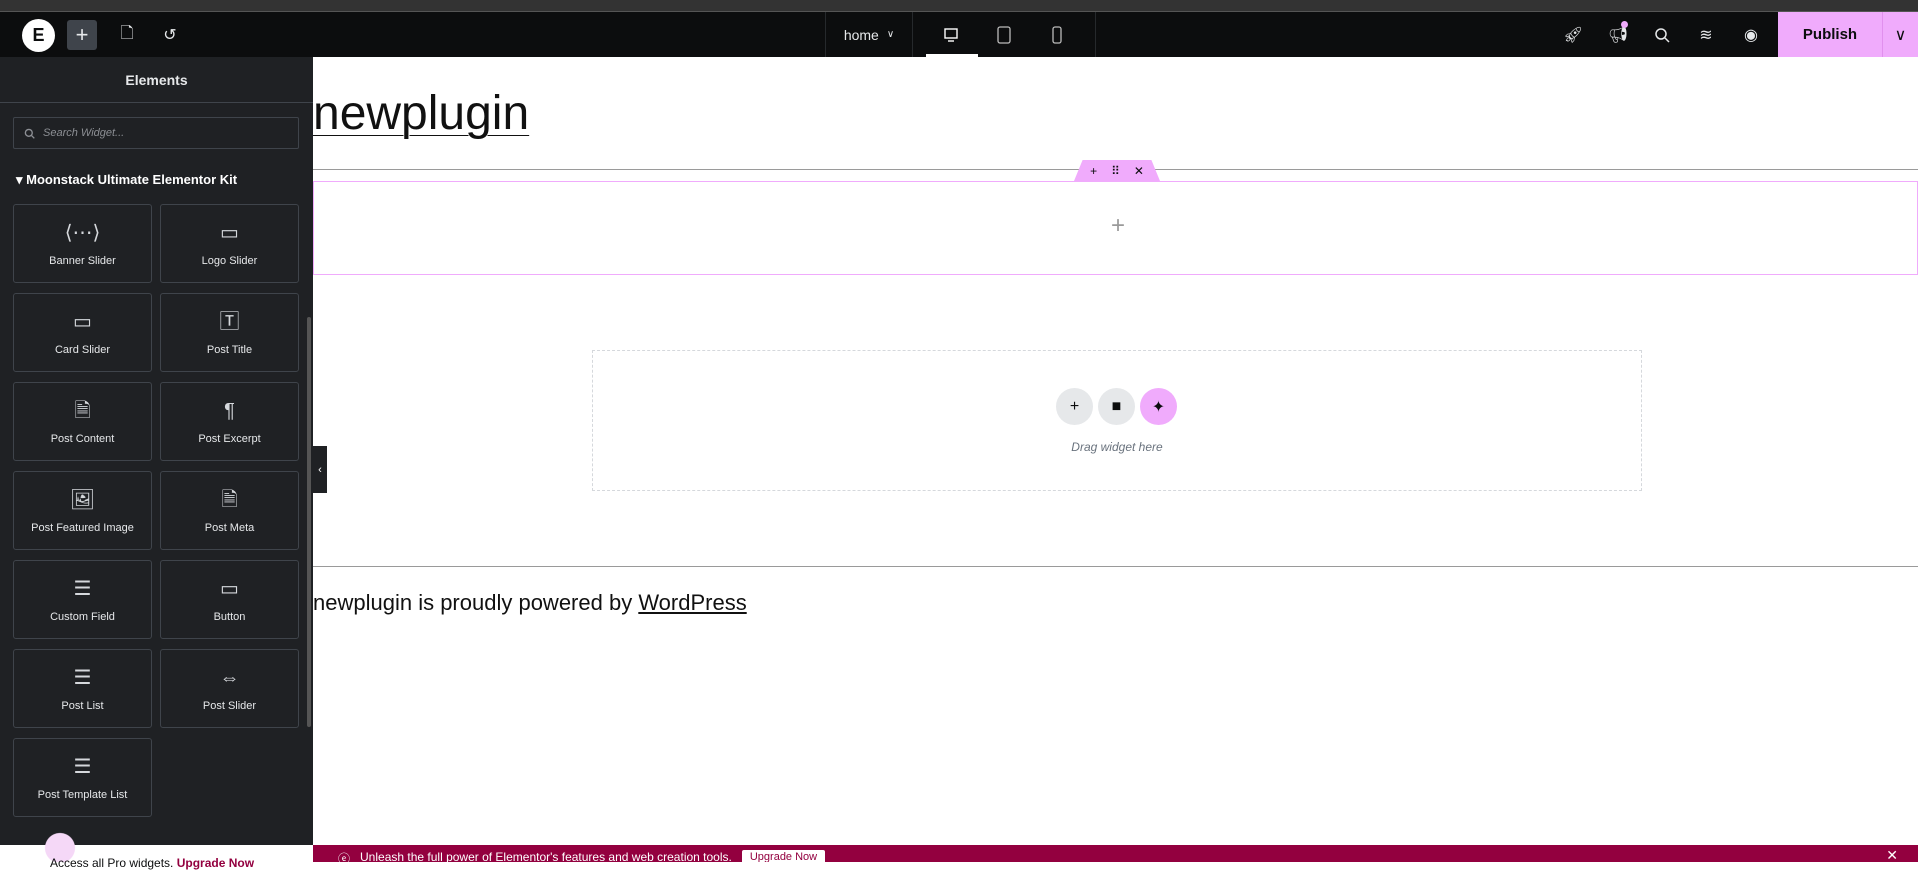 The height and width of the screenshot is (870, 1918). I want to click on promo-label: Access all Pro widgets., so click(112, 863).